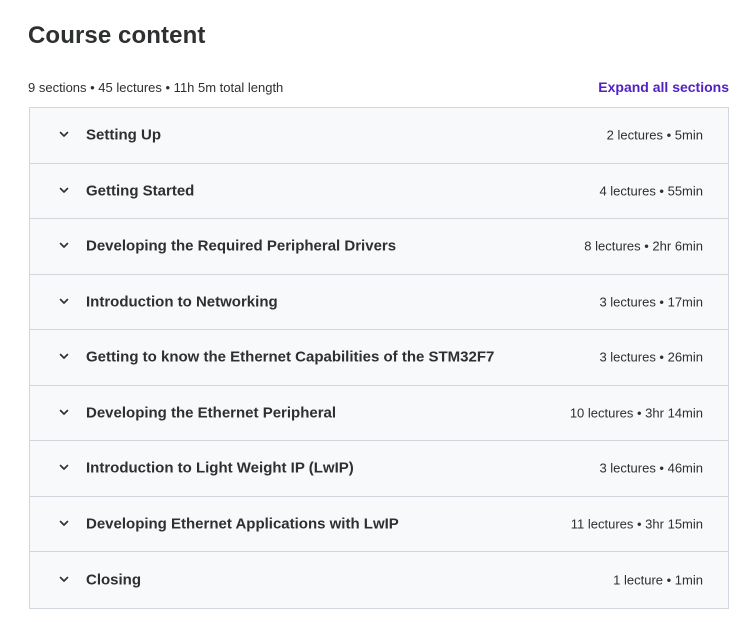  What do you see at coordinates (663, 87) in the screenshot?
I see `expand-all-sections-button: Expand all sections` at bounding box center [663, 87].